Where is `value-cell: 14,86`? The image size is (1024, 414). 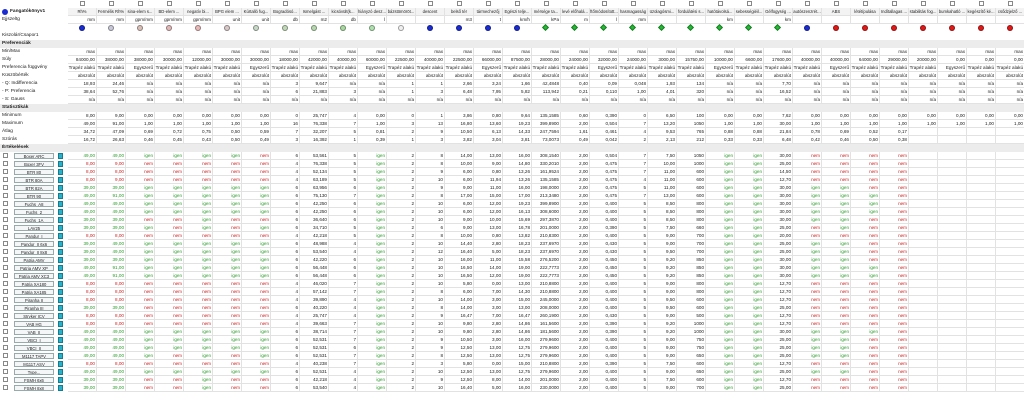
value-cell: 14,86 is located at coordinates (517, 332).